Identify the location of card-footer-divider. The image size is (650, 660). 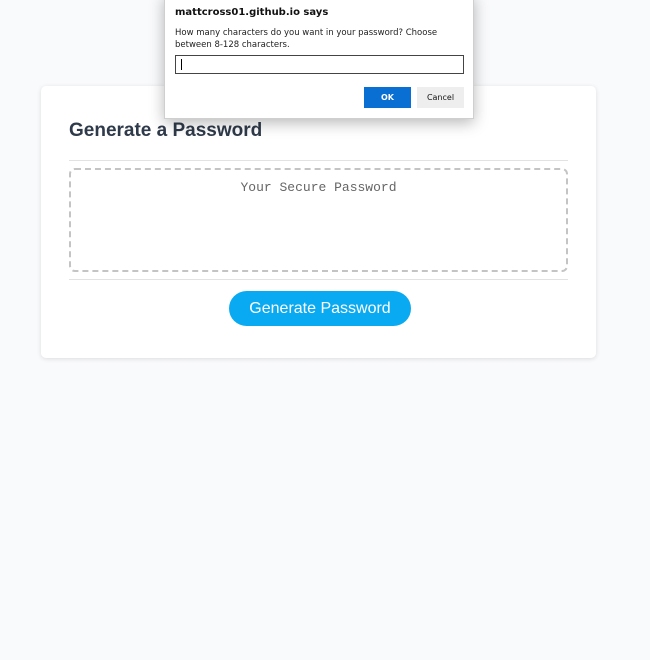
(318, 279).